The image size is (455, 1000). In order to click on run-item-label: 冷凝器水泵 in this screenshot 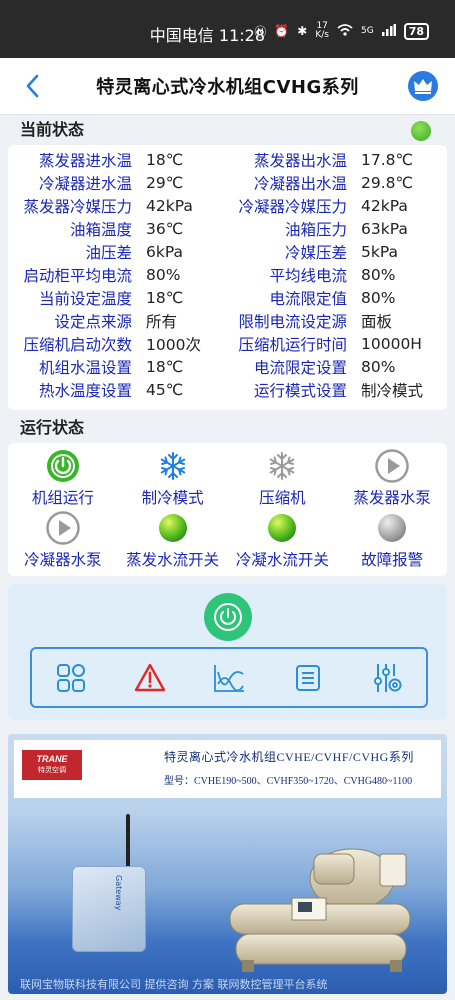, I will do `click(63, 560)`.